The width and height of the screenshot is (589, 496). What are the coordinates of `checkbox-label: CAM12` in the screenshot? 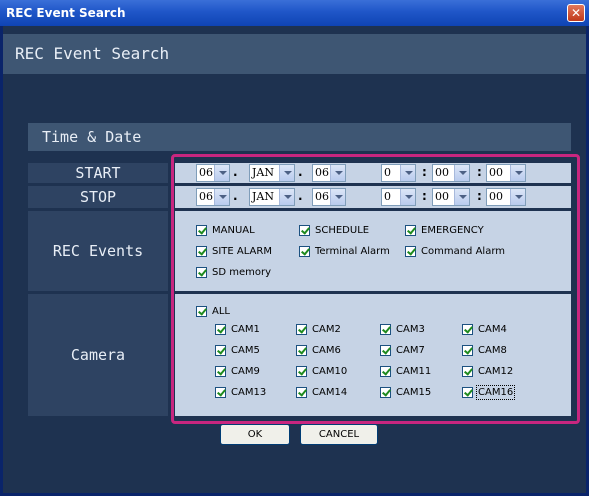 It's located at (496, 371).